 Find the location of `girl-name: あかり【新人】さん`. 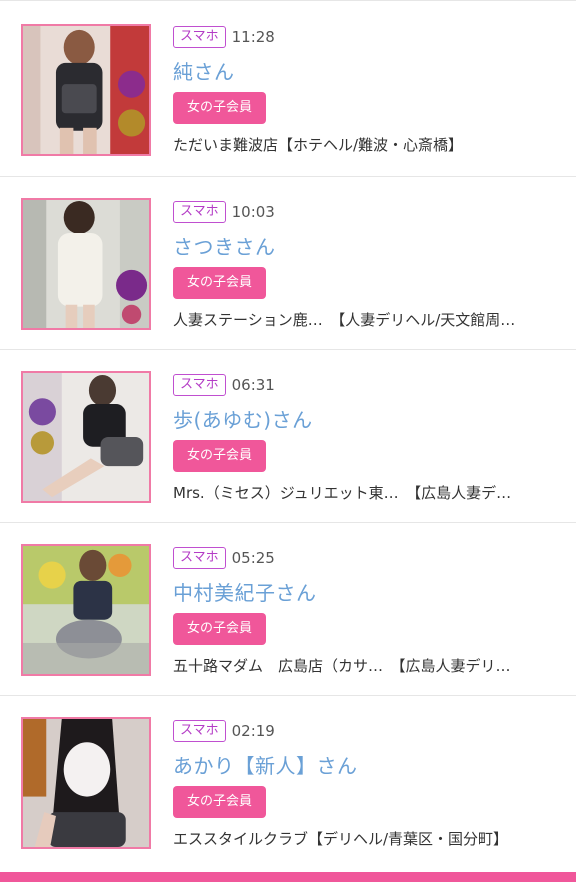

girl-name: あかり【新人】さん is located at coordinates (370, 764).